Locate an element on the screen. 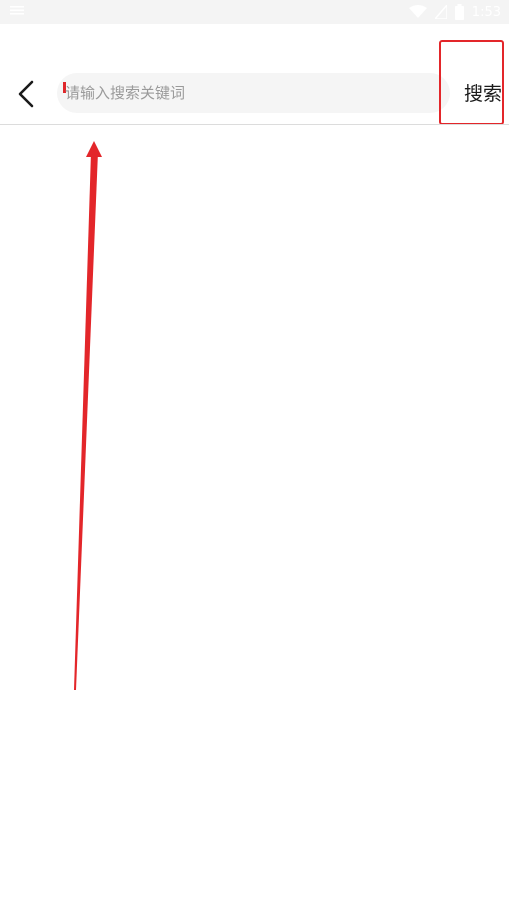 Image resolution: width=509 pixels, height=912 pixels. annotation-arrow-shaft is located at coordinates (86, 421).